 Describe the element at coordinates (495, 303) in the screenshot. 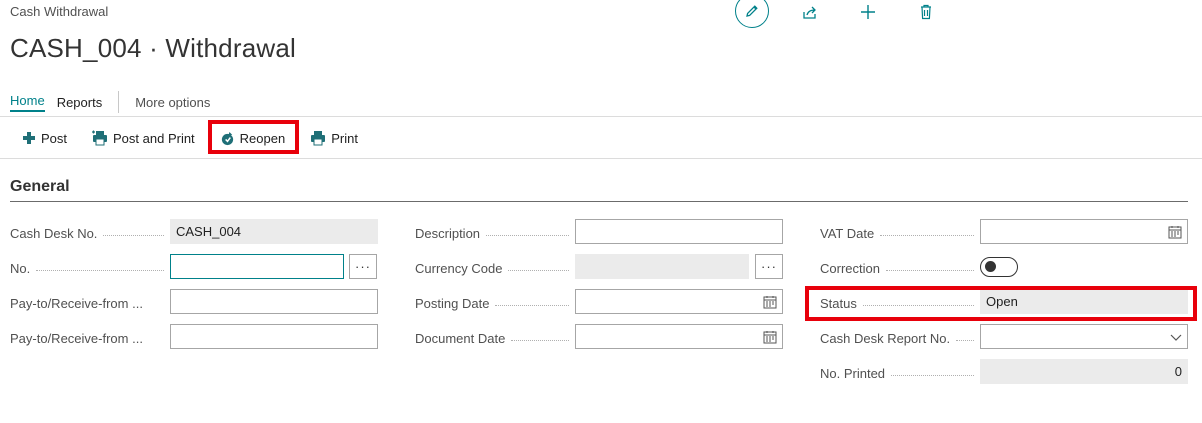

I see `posting-date-label: Posting Date` at that location.